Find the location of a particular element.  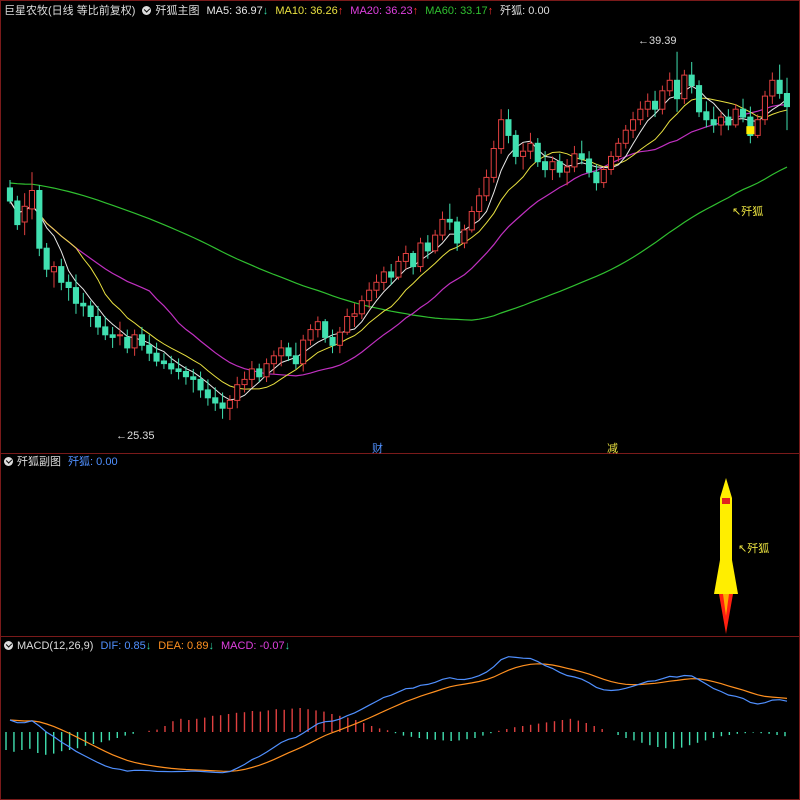

rocket-fin-left is located at coordinates (717, 577).